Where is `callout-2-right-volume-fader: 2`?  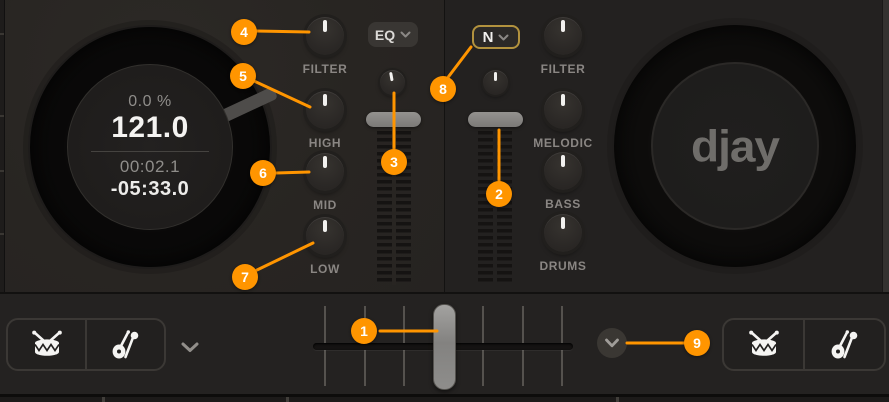
callout-2-right-volume-fader: 2 is located at coordinates (499, 194).